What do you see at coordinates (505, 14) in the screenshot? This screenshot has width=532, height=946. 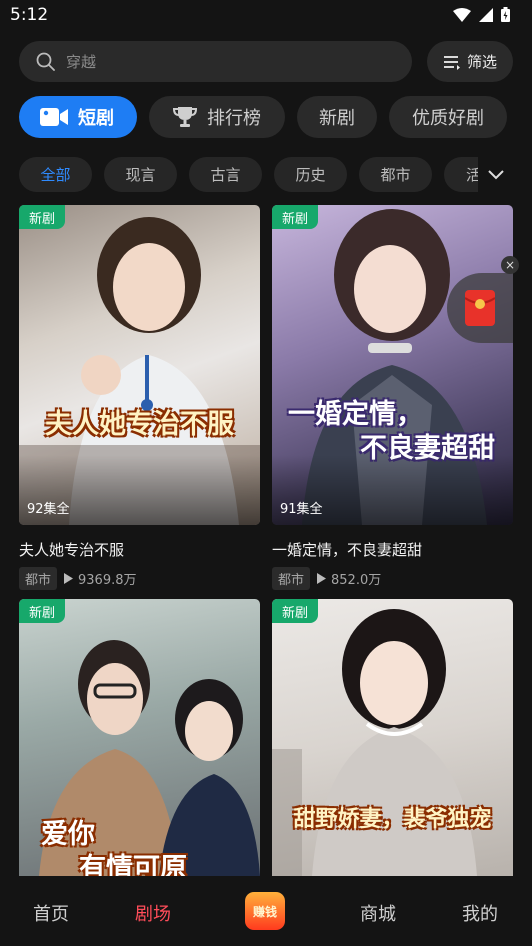 I see `battery-icon` at bounding box center [505, 14].